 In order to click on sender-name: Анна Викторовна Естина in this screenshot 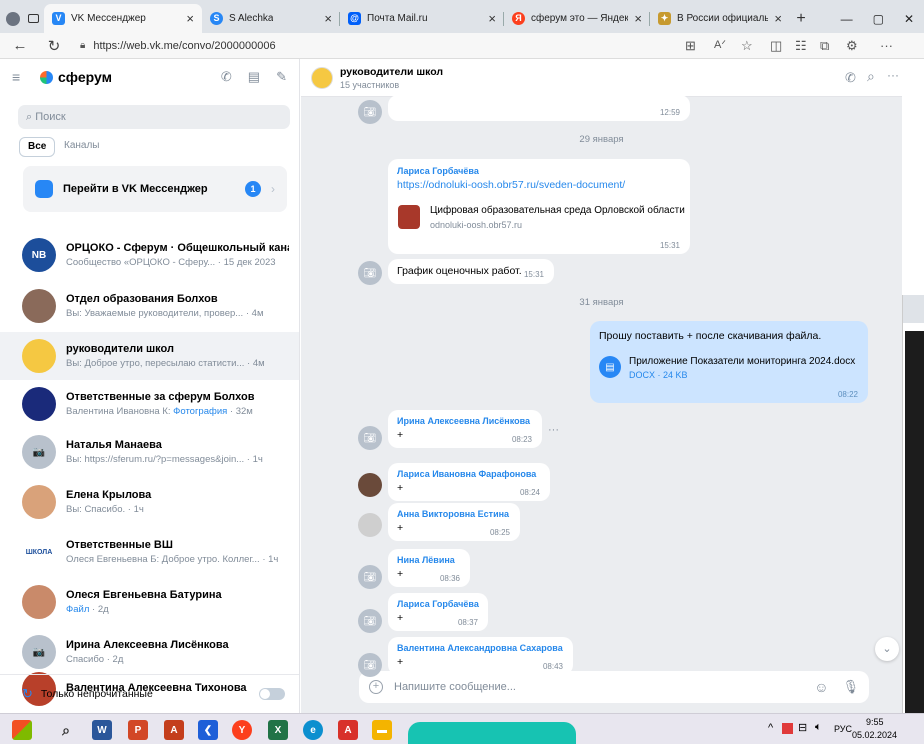, I will do `click(453, 514)`.